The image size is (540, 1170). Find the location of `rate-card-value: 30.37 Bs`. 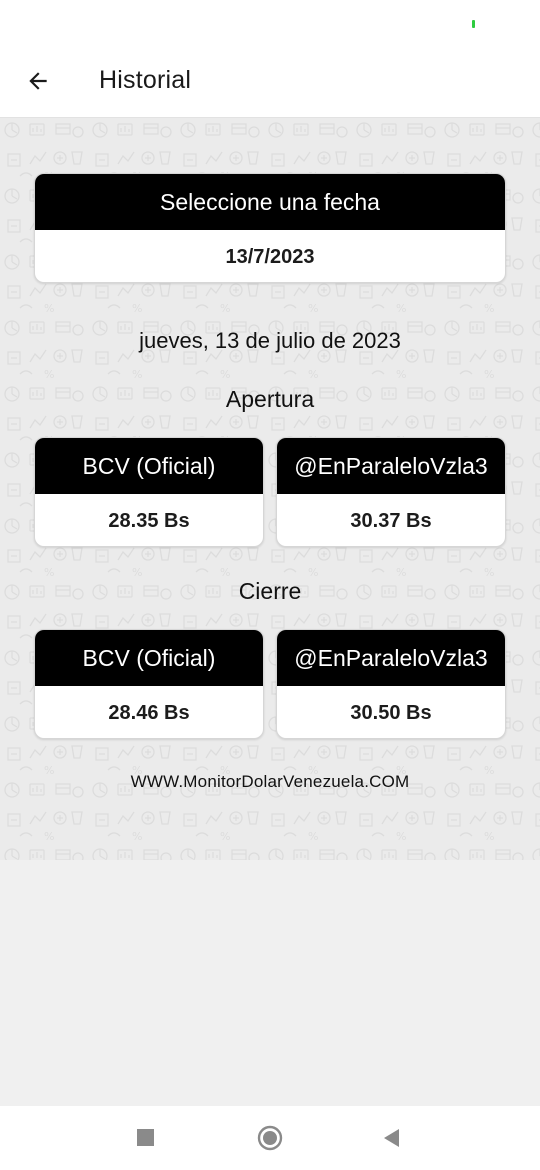

rate-card-value: 30.37 Bs is located at coordinates (391, 520).